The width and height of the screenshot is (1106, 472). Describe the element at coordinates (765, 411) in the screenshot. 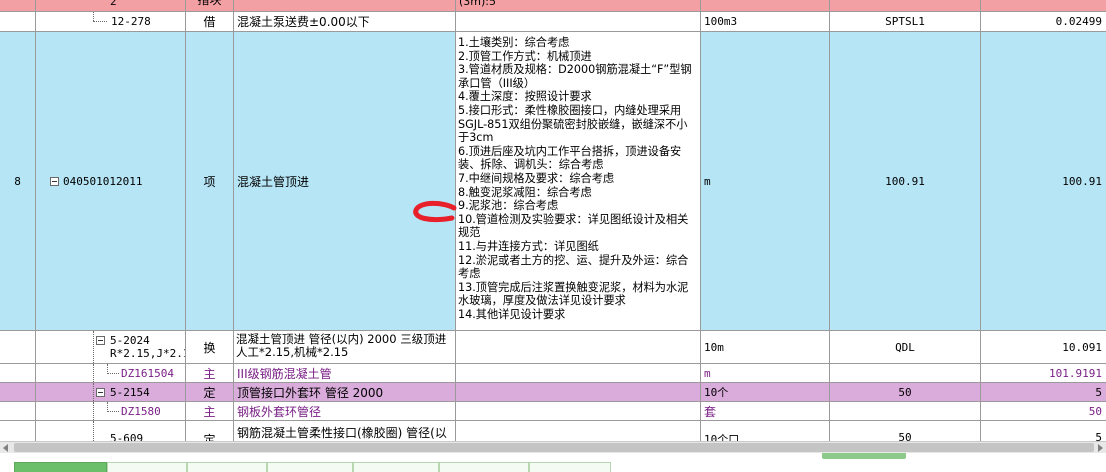

I see `unit-cell: 套` at that location.